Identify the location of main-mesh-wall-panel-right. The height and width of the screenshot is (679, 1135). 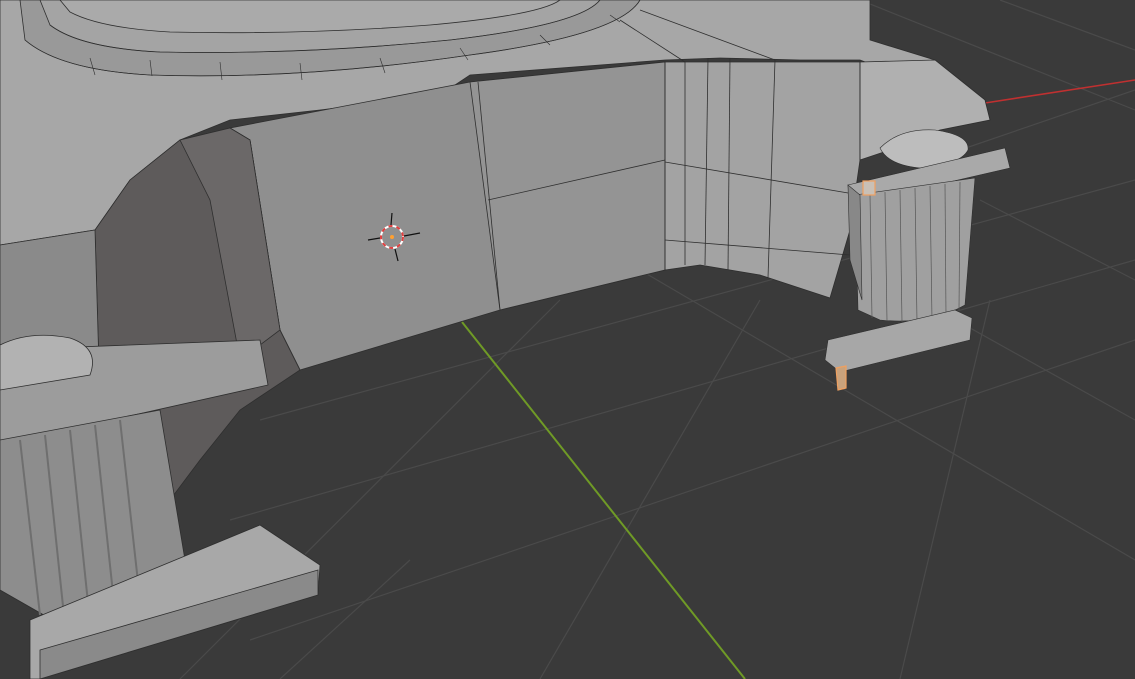
(567, 186).